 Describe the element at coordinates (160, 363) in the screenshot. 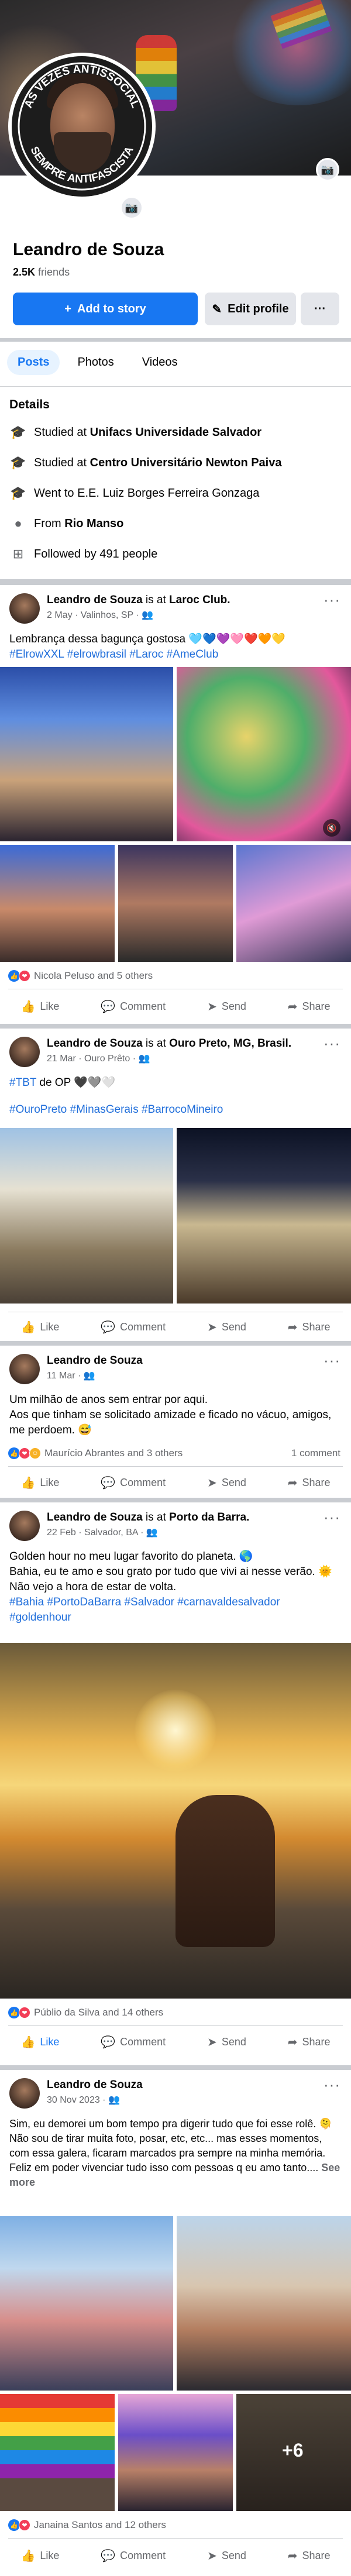

I see `tab-videos: Videos` at that location.